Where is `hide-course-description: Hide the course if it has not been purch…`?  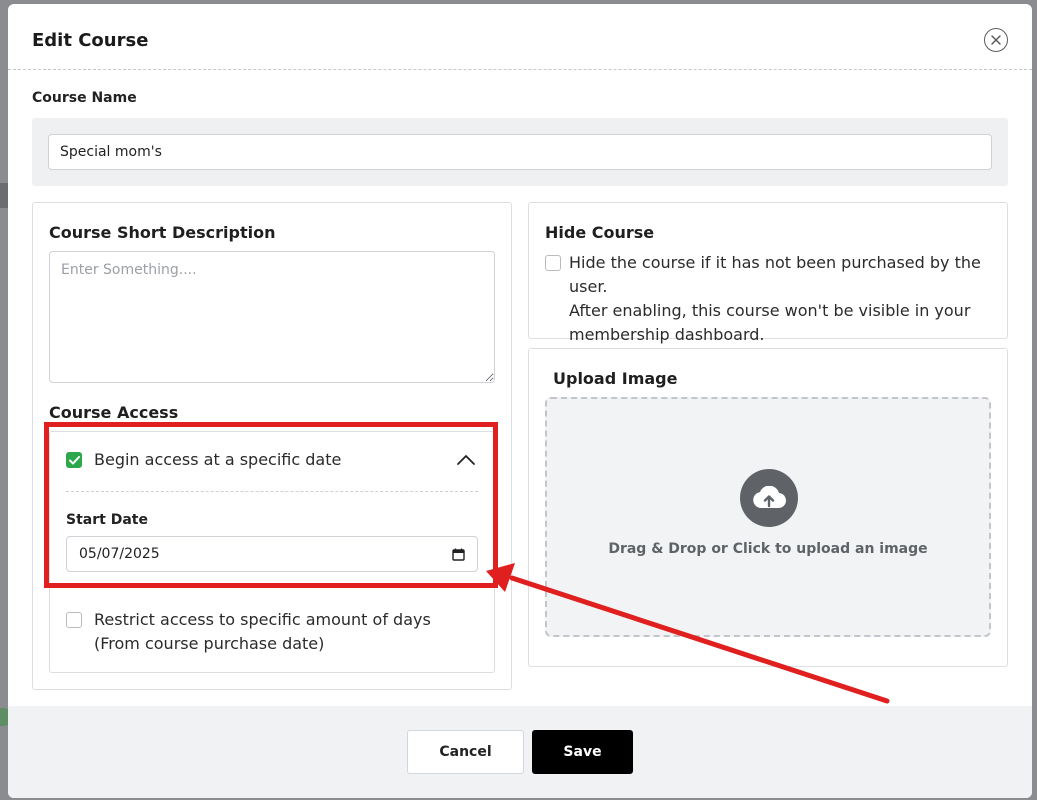
hide-course-description: Hide the course if it has not been purch… is located at coordinates (784, 299).